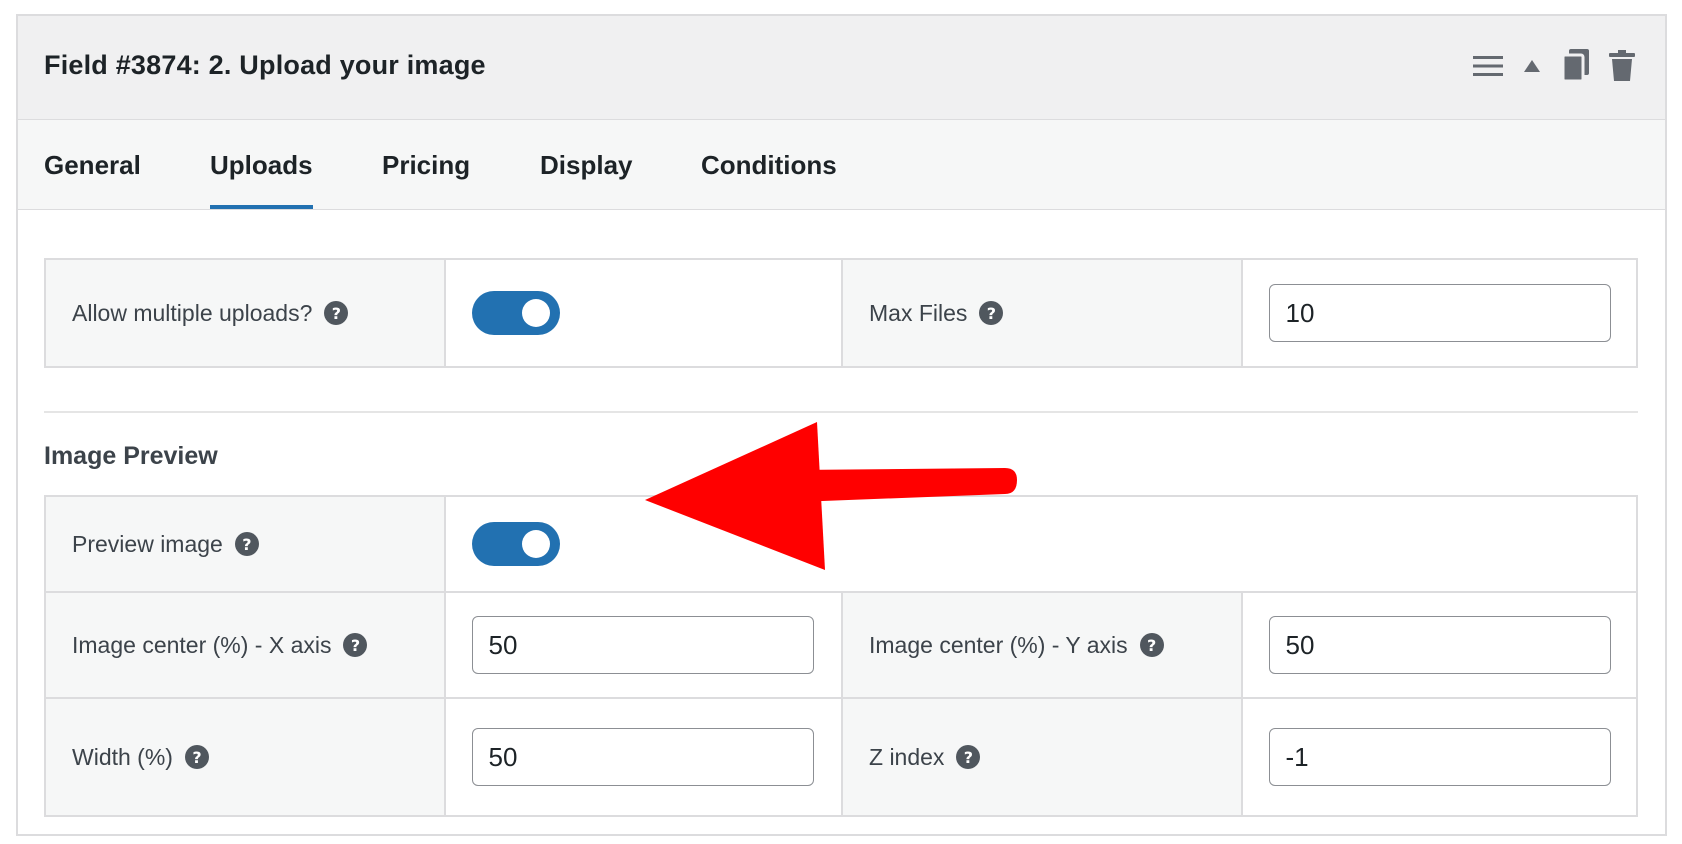 This screenshot has width=1682, height=844. I want to click on preview-image-label: Preview image, so click(147, 543).